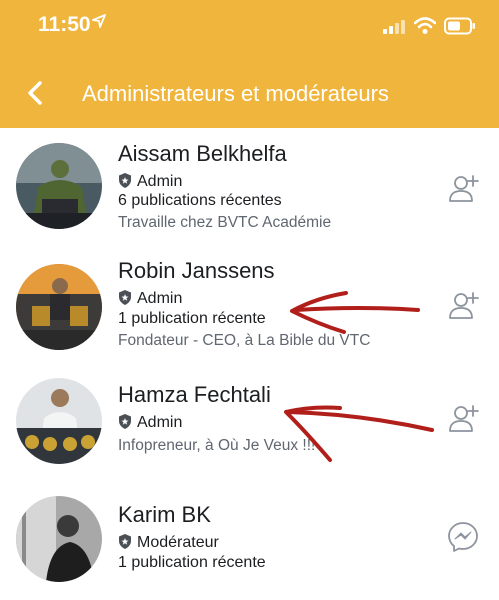  What do you see at coordinates (196, 271) in the screenshot?
I see `member-name: Robin Janssens` at bounding box center [196, 271].